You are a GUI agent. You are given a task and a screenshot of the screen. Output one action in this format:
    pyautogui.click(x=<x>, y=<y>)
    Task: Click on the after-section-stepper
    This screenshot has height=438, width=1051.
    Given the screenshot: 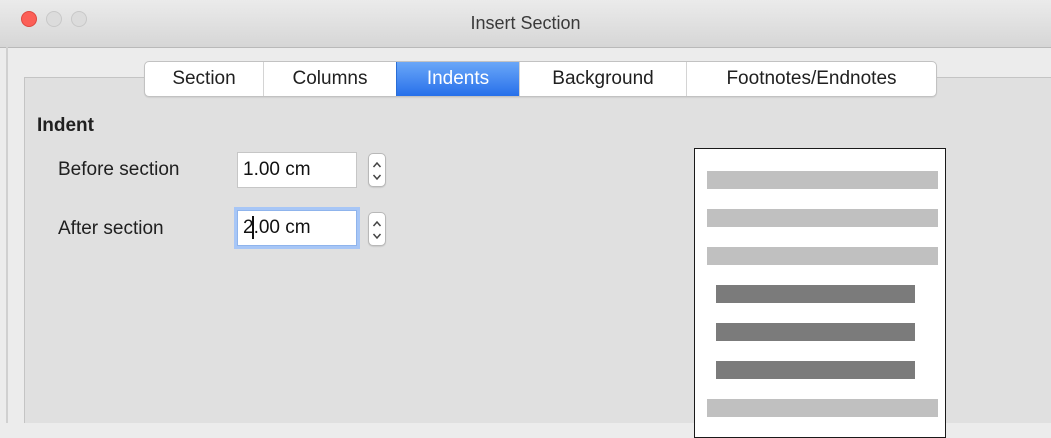 What is the action you would take?
    pyautogui.click(x=377, y=229)
    